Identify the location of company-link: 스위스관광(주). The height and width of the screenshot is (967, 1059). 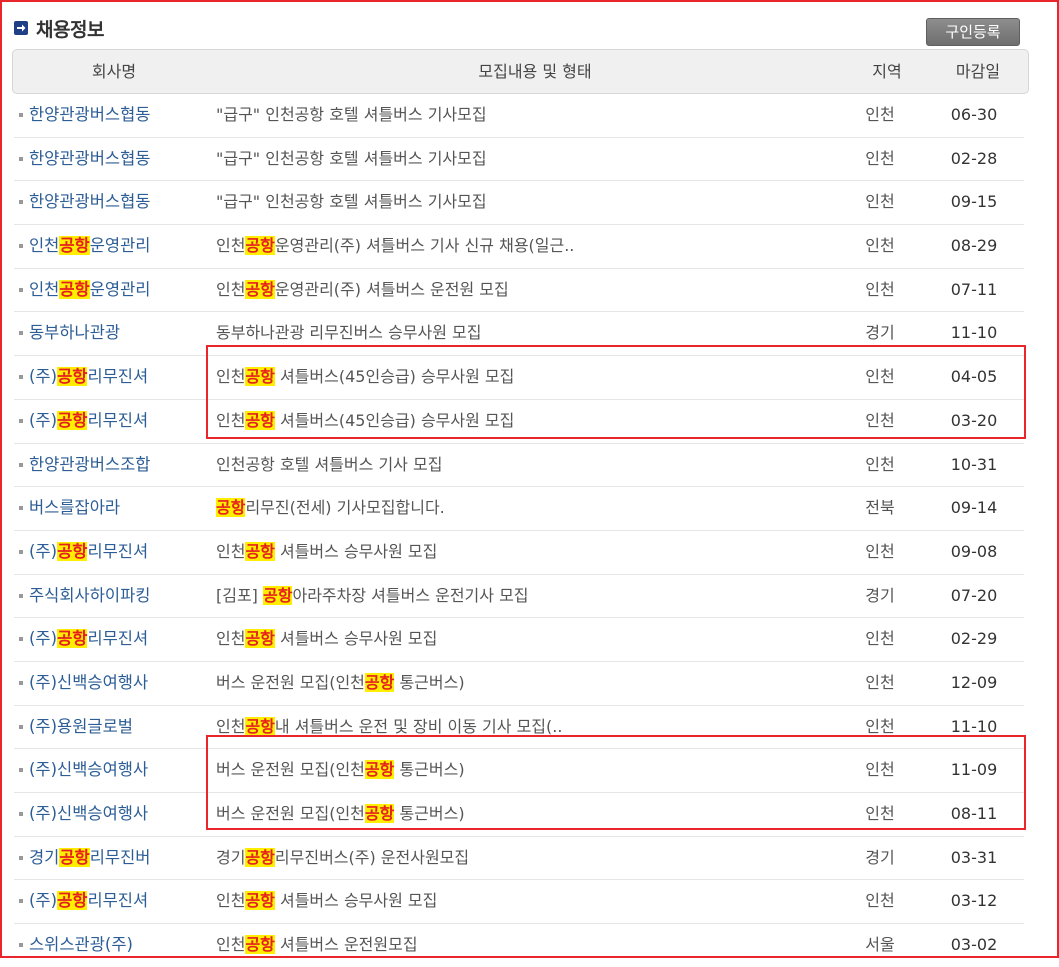
(81, 945).